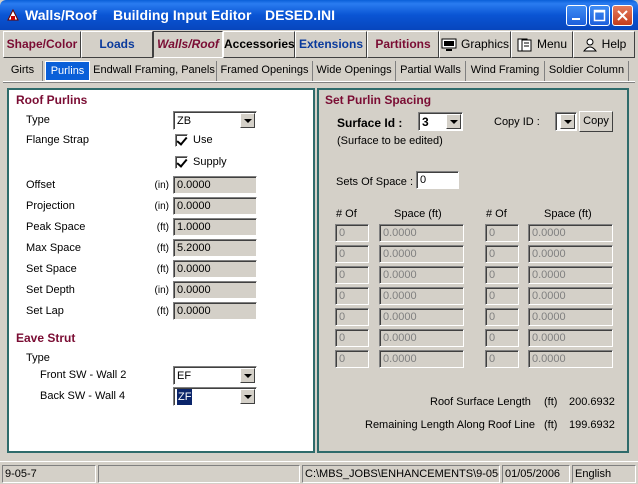 This screenshot has height=484, width=638. Describe the element at coordinates (614, 44) in the screenshot. I see `help-label: Help` at that location.